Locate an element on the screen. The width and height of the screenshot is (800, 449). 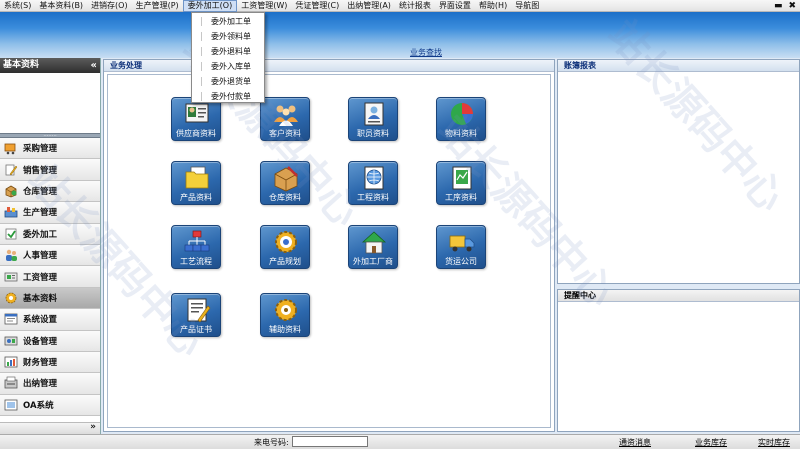
incoming-call-input is located at coordinates (330, 441).